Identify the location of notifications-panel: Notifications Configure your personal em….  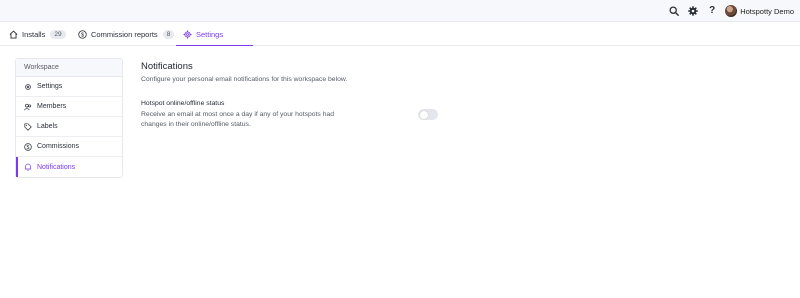
(244, 94).